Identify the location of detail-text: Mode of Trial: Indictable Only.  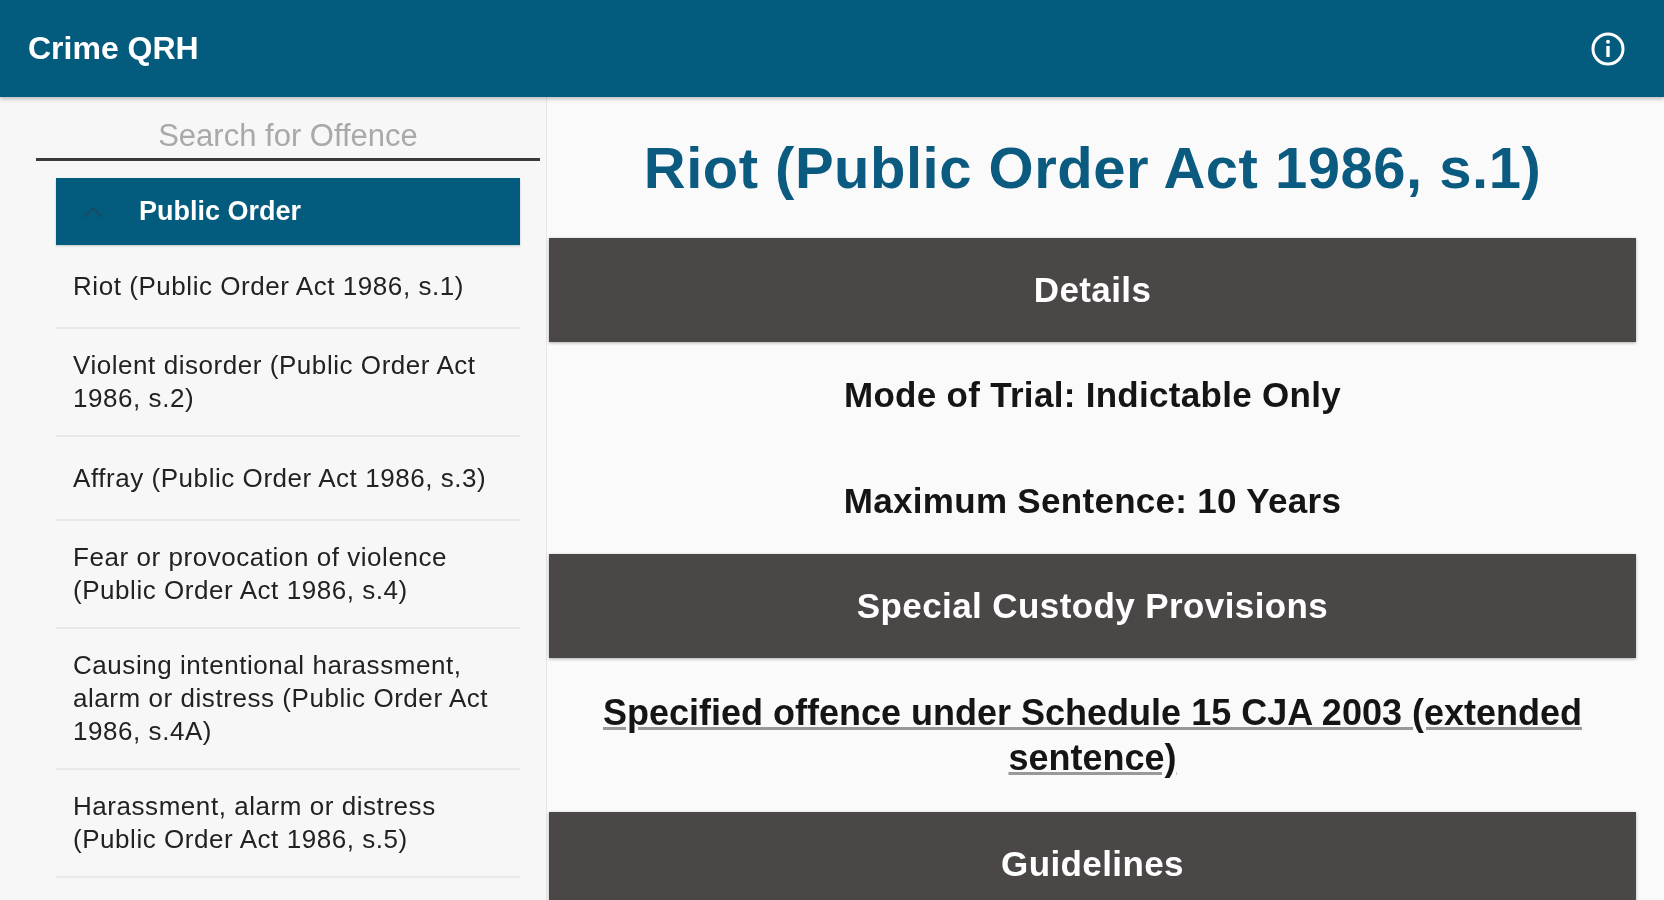
(1092, 395).